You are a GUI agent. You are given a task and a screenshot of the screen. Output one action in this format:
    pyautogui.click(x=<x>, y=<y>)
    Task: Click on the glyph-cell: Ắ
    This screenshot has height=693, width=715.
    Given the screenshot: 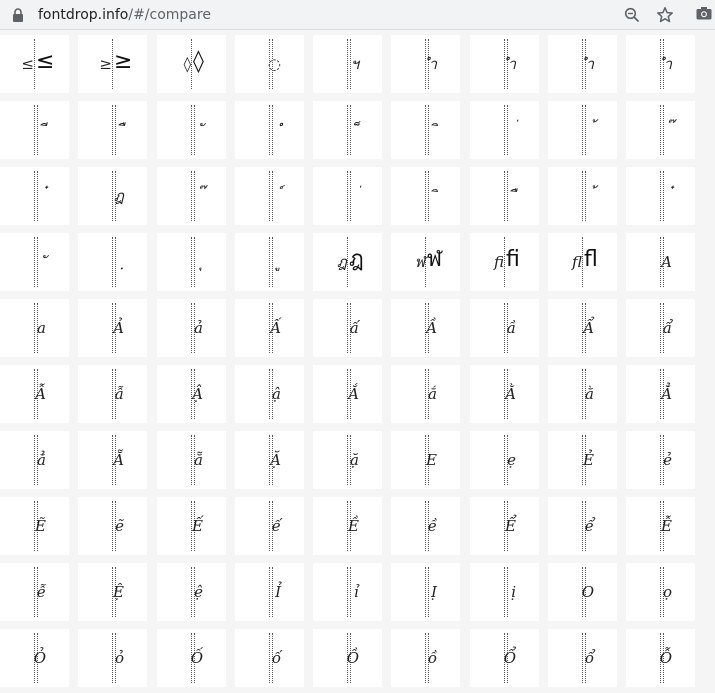 What is the action you would take?
    pyautogui.click(x=347, y=394)
    